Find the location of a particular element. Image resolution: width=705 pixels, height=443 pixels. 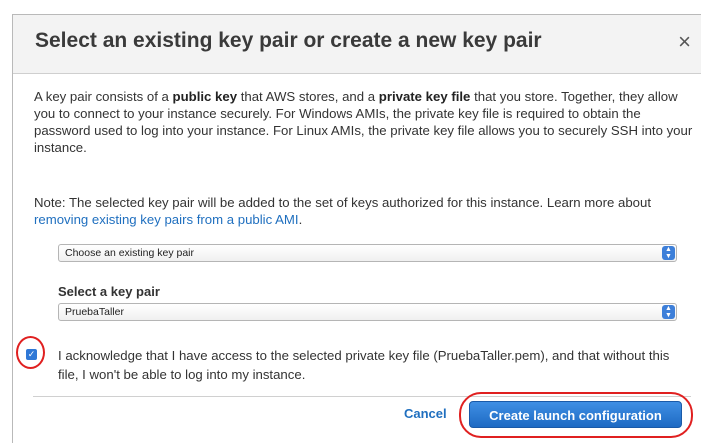

key-pair-mode-value: Choose an existing key pair is located at coordinates (129, 253).